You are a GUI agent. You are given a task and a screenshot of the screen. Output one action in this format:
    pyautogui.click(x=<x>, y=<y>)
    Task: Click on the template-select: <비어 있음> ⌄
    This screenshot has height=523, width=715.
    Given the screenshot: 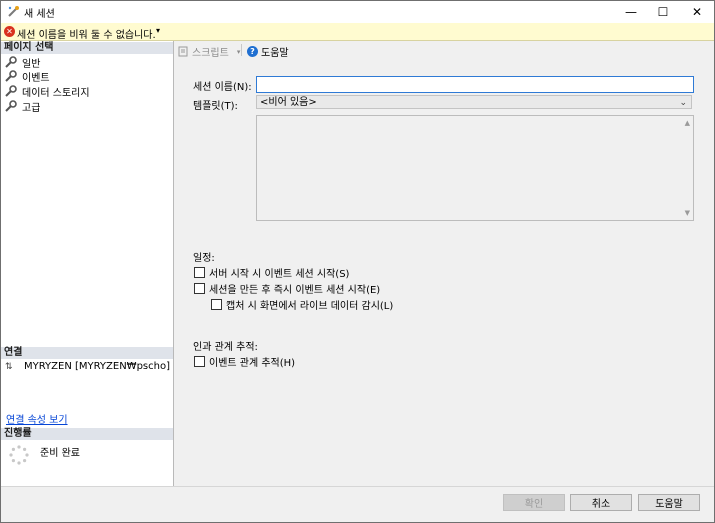 What is the action you would take?
    pyautogui.click(x=474, y=102)
    